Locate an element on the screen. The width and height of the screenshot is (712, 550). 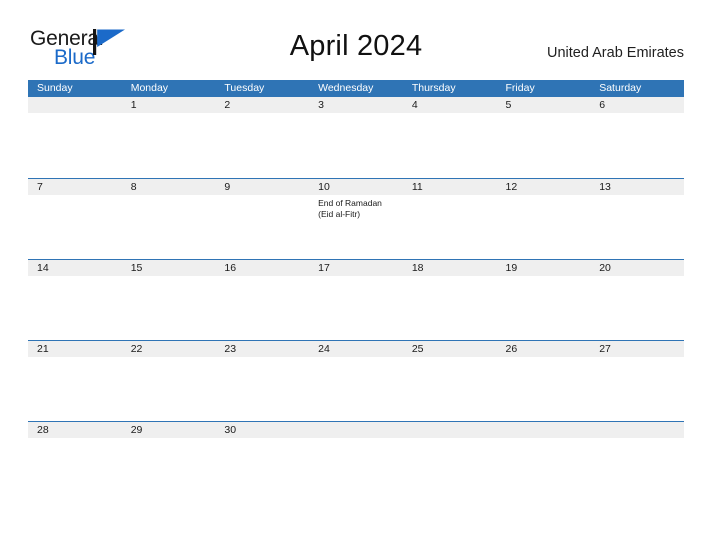
day-number: 5 is located at coordinates (508, 105).